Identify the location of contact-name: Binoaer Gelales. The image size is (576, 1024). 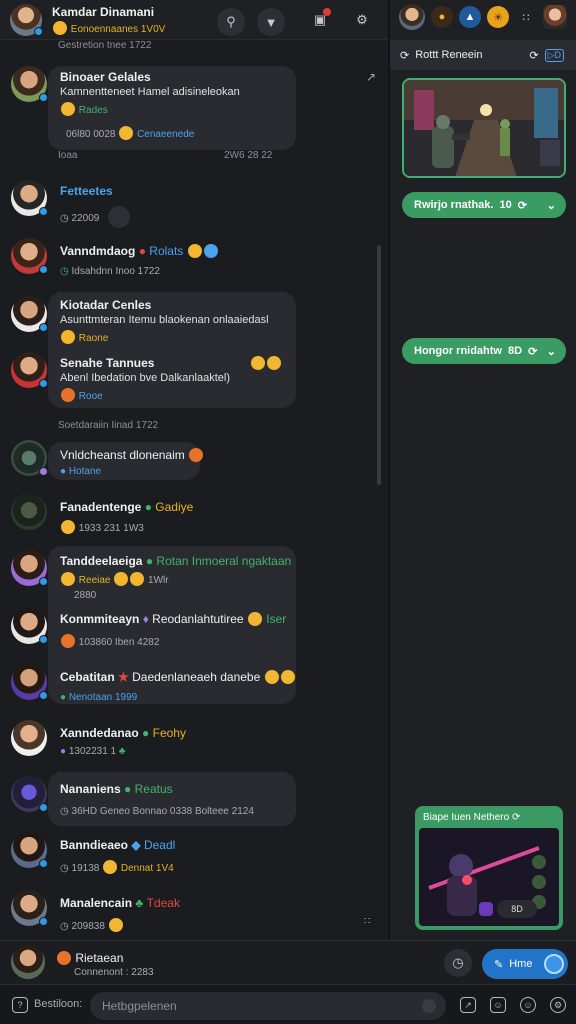
(105, 77).